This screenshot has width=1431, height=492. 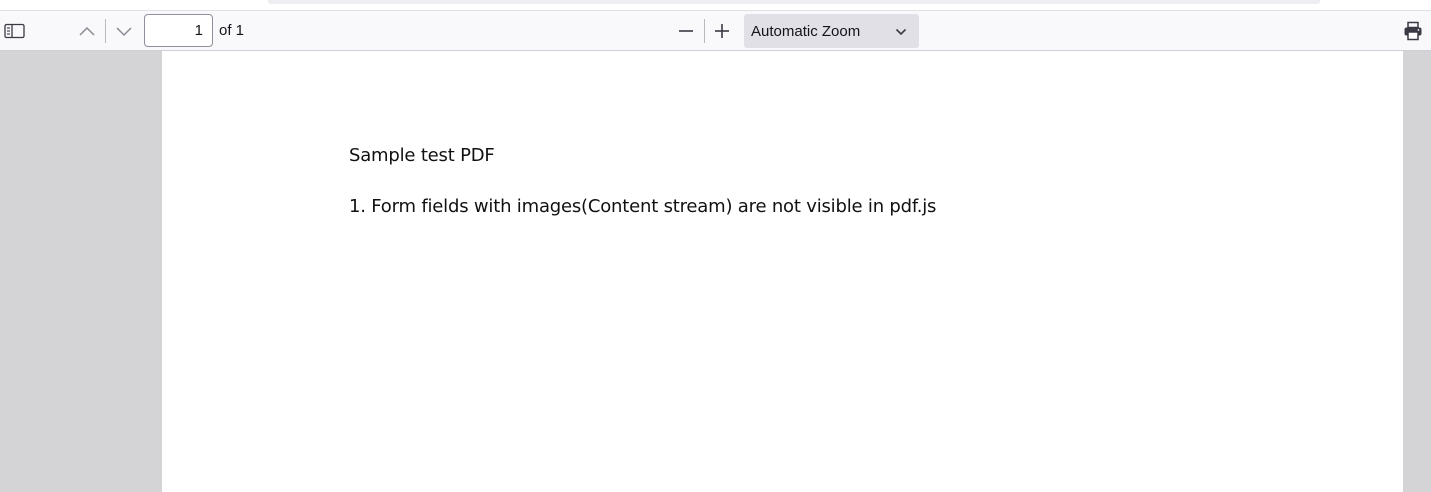 I want to click on plus-icon, so click(x=722, y=31).